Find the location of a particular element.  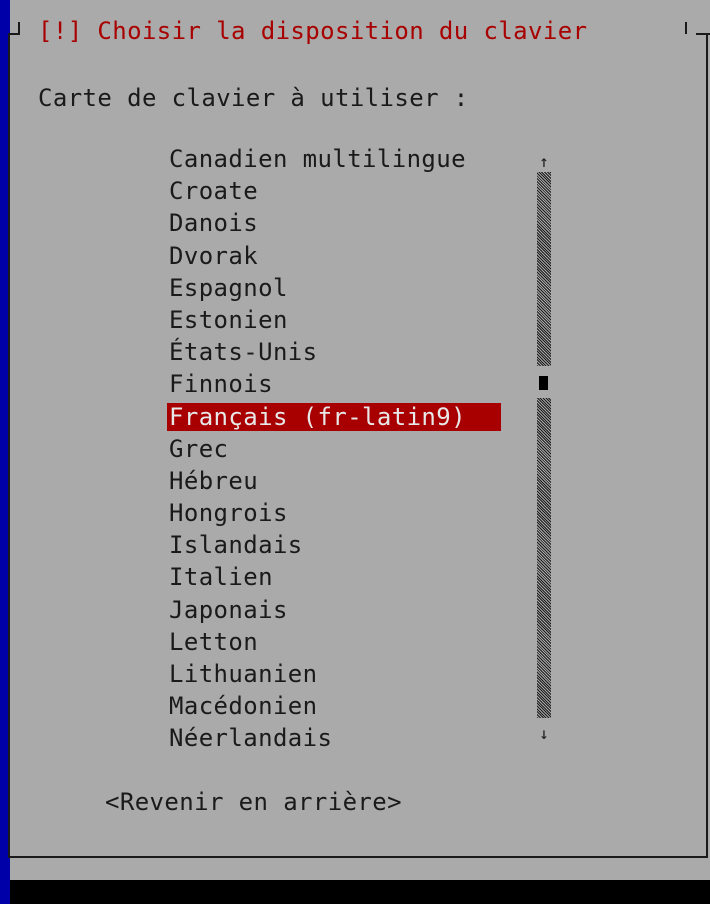

list-item: Croate is located at coordinates (337, 191).